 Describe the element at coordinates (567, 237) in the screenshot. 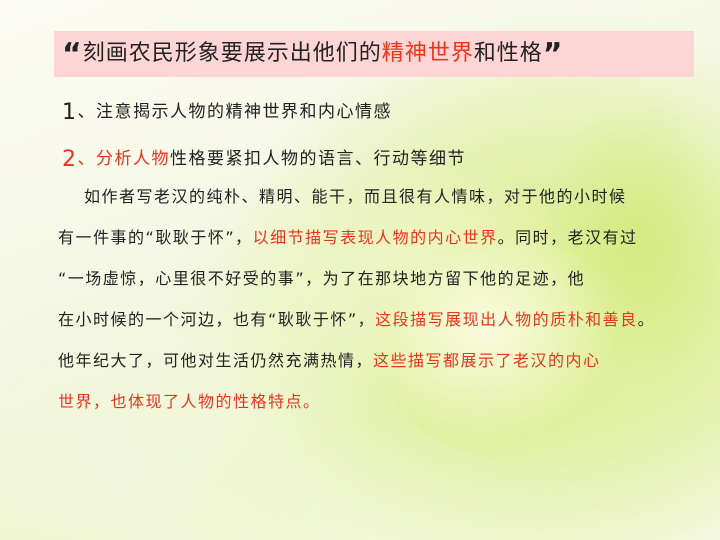

I see `line-2-text-c: 。同时，老汉有过` at that location.